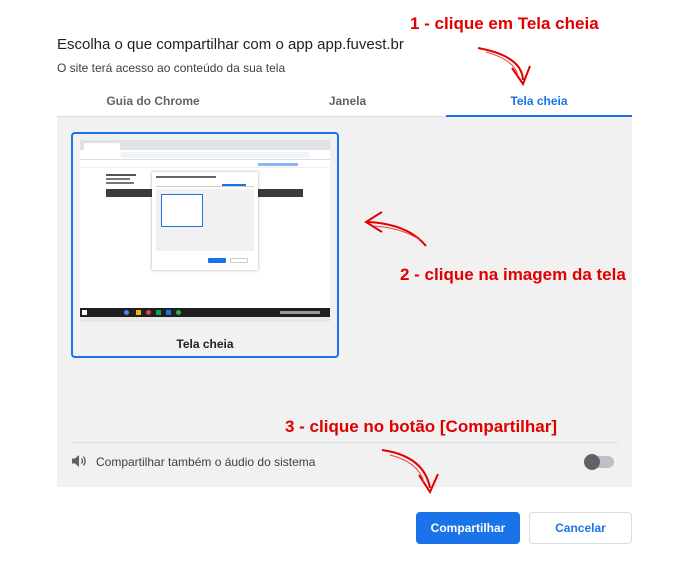 The image size is (692, 574). Describe the element at coordinates (504, 67) in the screenshot. I see `annotation-arrow-1-icon` at that location.